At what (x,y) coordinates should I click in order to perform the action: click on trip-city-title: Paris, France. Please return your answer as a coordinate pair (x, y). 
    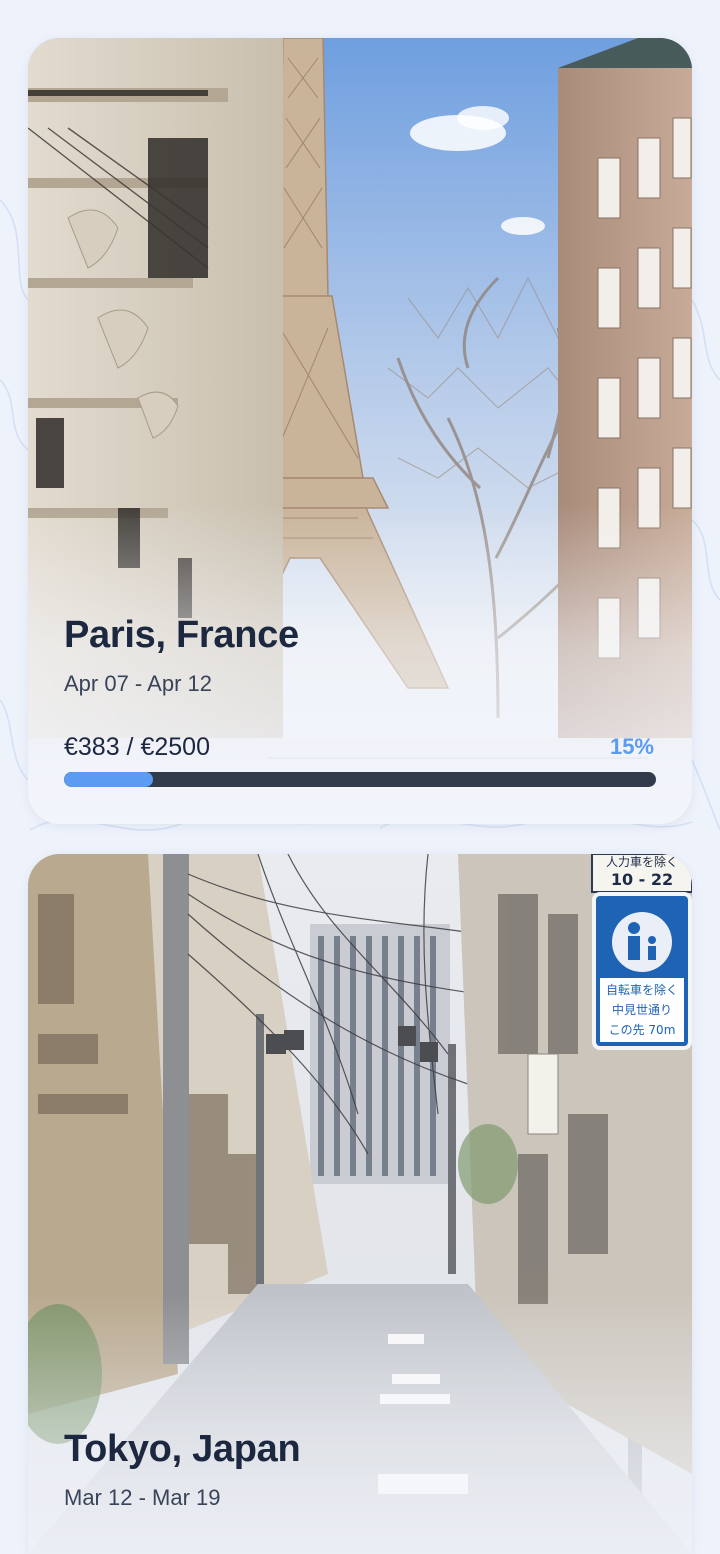
    Looking at the image, I should click on (181, 635).